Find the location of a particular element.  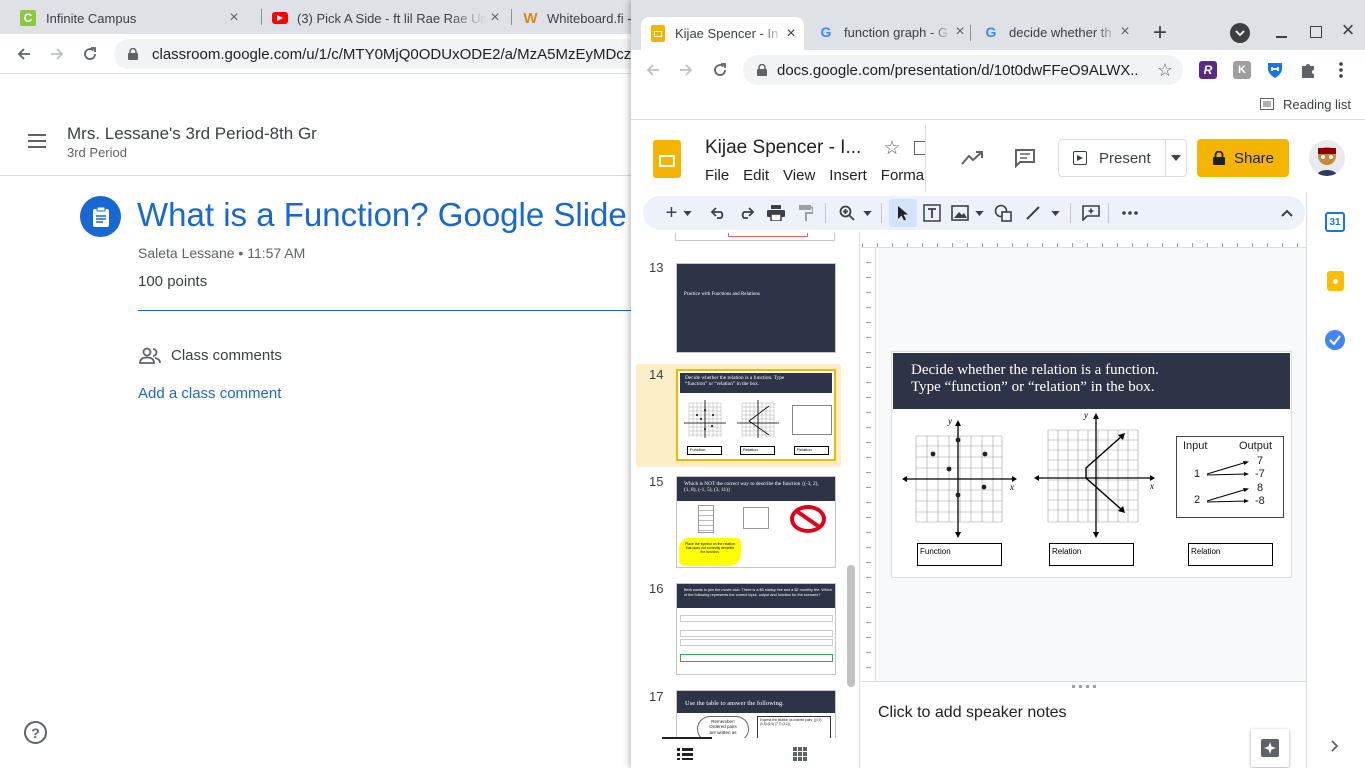

answer-box-function: Function is located at coordinates (959, 554).